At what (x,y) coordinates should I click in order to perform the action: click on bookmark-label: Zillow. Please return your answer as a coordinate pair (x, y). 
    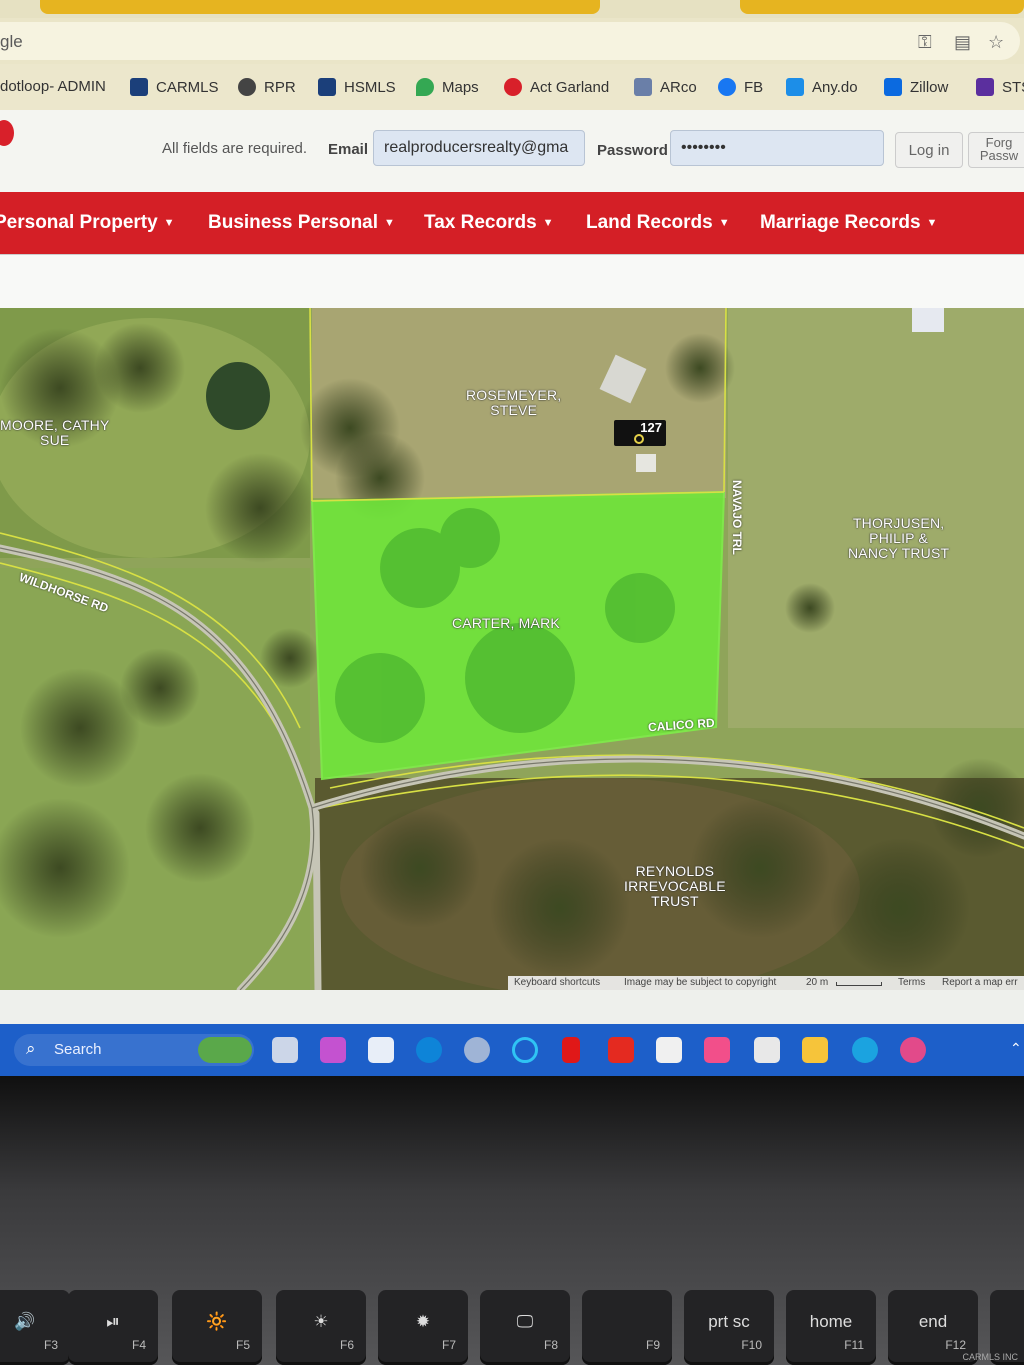
    Looking at the image, I should click on (929, 87).